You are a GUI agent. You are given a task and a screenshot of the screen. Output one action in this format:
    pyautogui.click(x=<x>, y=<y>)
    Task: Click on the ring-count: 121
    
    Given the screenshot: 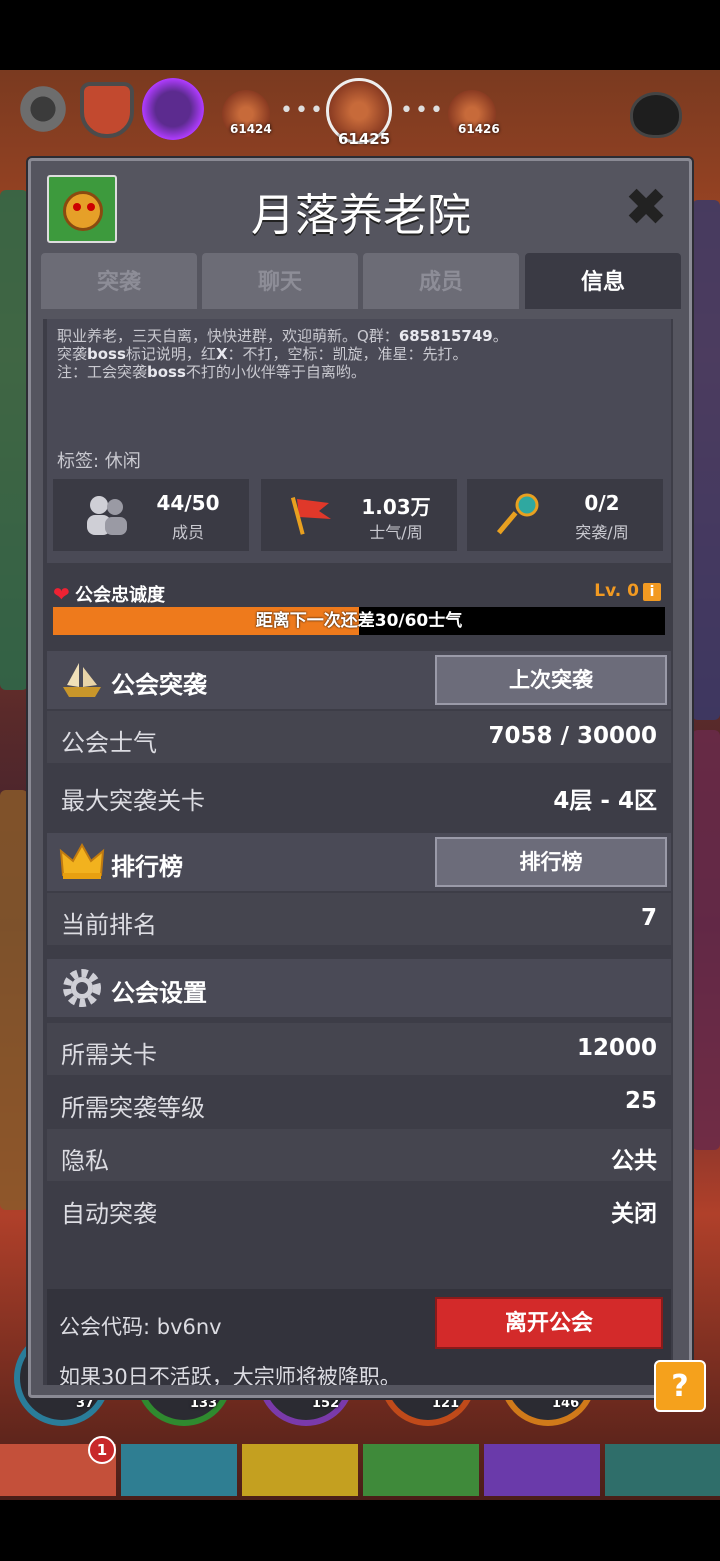 What is the action you would take?
    pyautogui.click(x=446, y=1403)
    